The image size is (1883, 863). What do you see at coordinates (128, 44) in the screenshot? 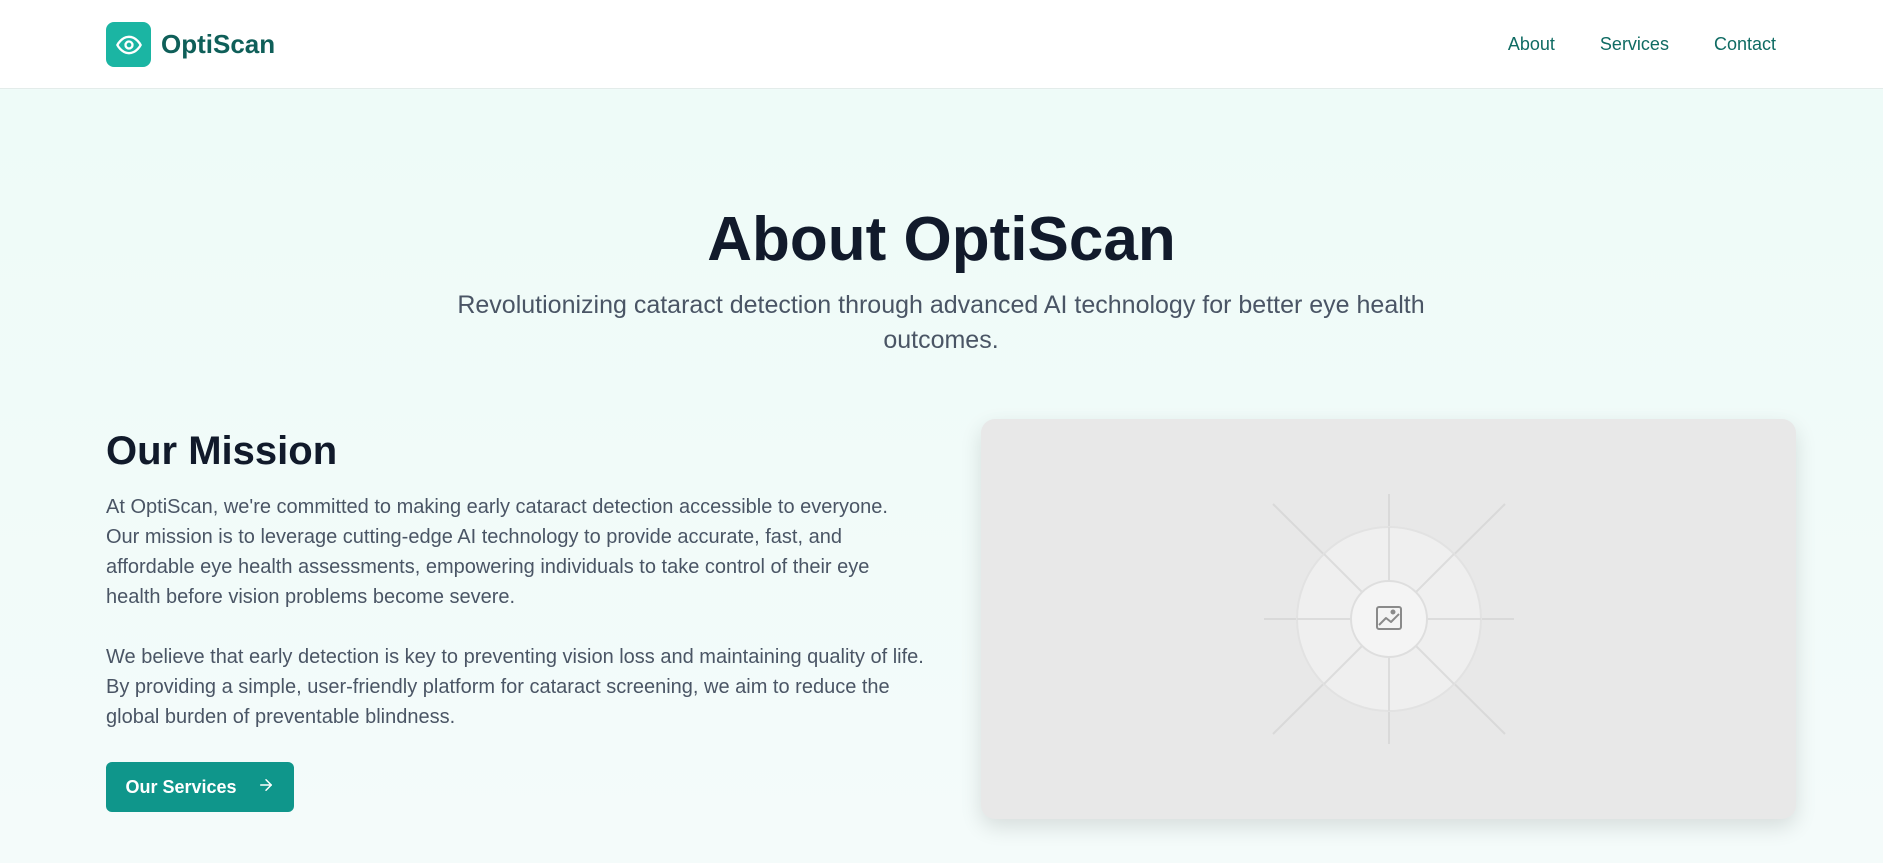
I see `eye-icon` at bounding box center [128, 44].